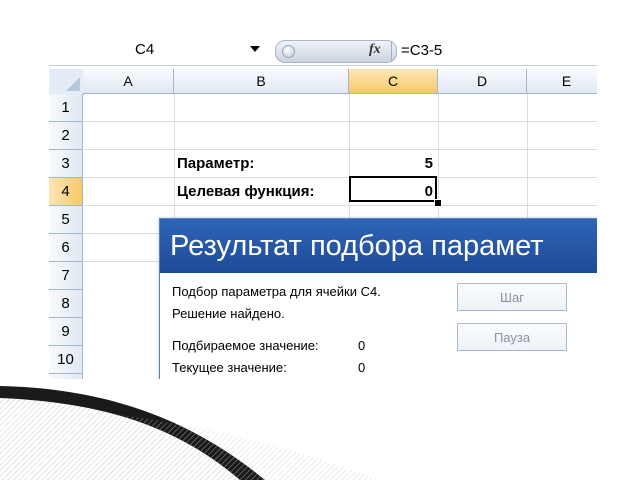  I want to click on row-header-1: 1, so click(66, 108).